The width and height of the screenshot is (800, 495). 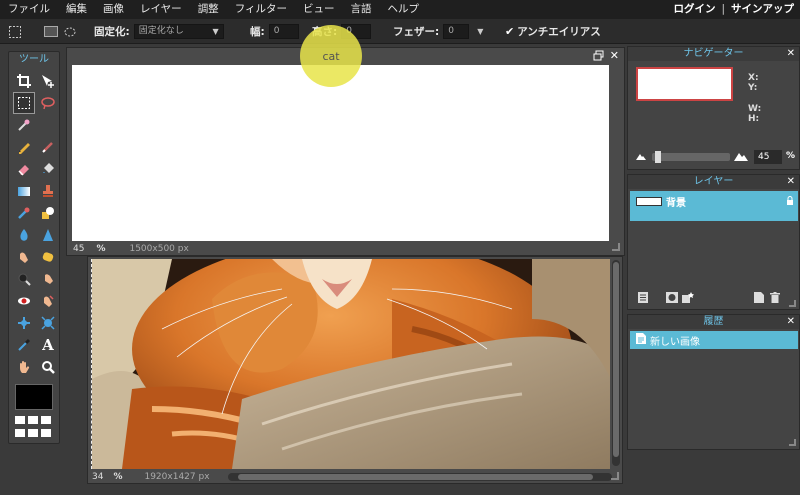 I want to click on antialias-checkbox: ✔, so click(x=509, y=31).